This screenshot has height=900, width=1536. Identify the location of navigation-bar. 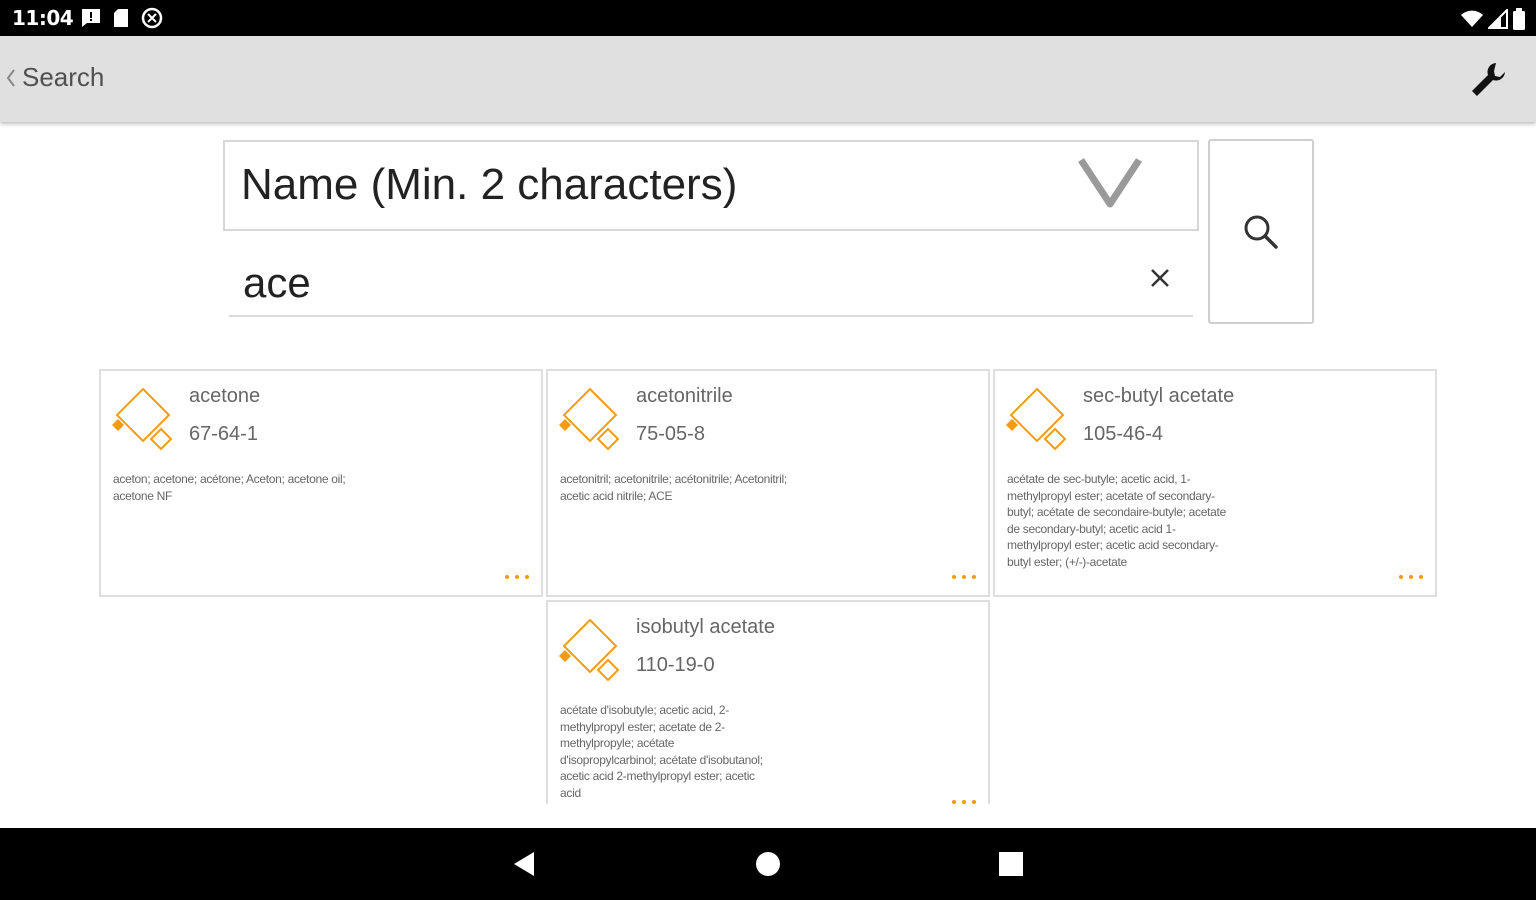
(768, 864).